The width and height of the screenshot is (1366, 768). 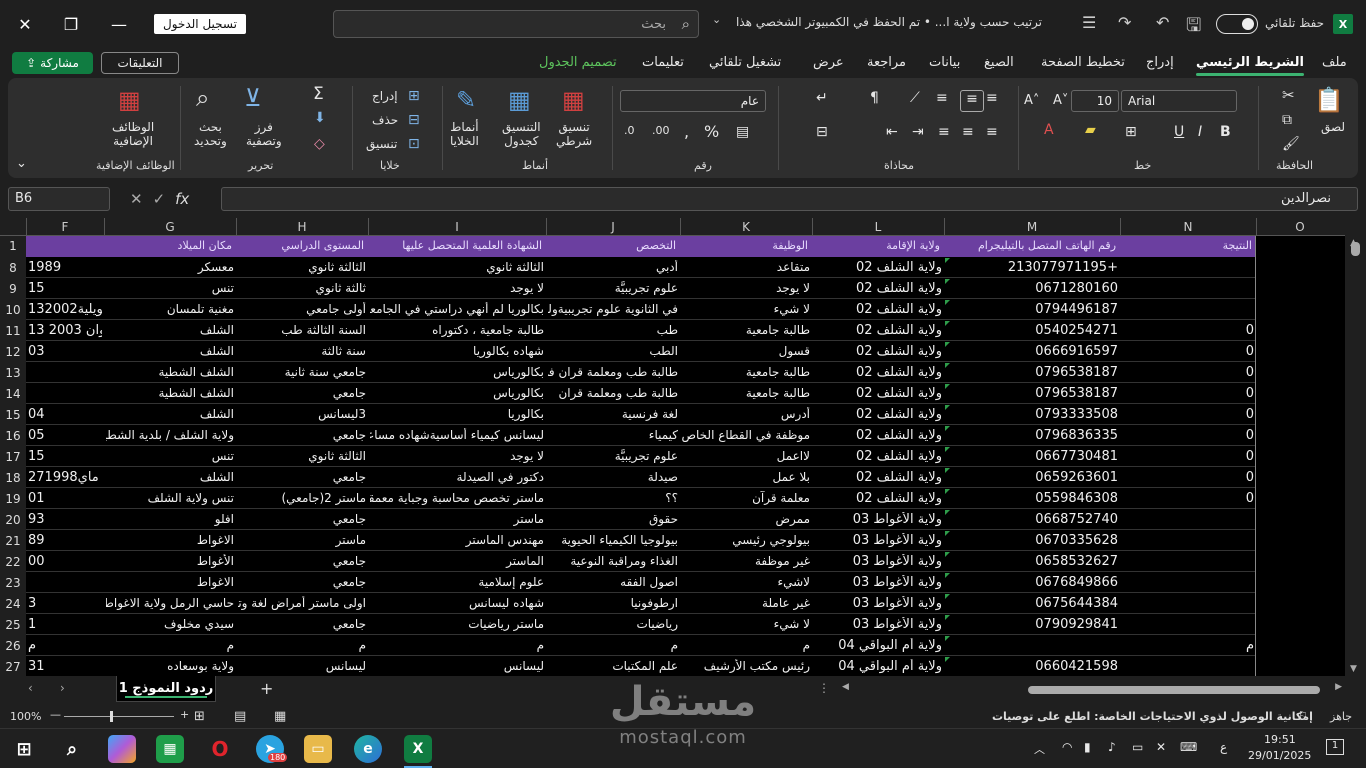 What do you see at coordinates (301, 245) in the screenshot?
I see `header-cell-h: المستوى الدراسي` at bounding box center [301, 245].